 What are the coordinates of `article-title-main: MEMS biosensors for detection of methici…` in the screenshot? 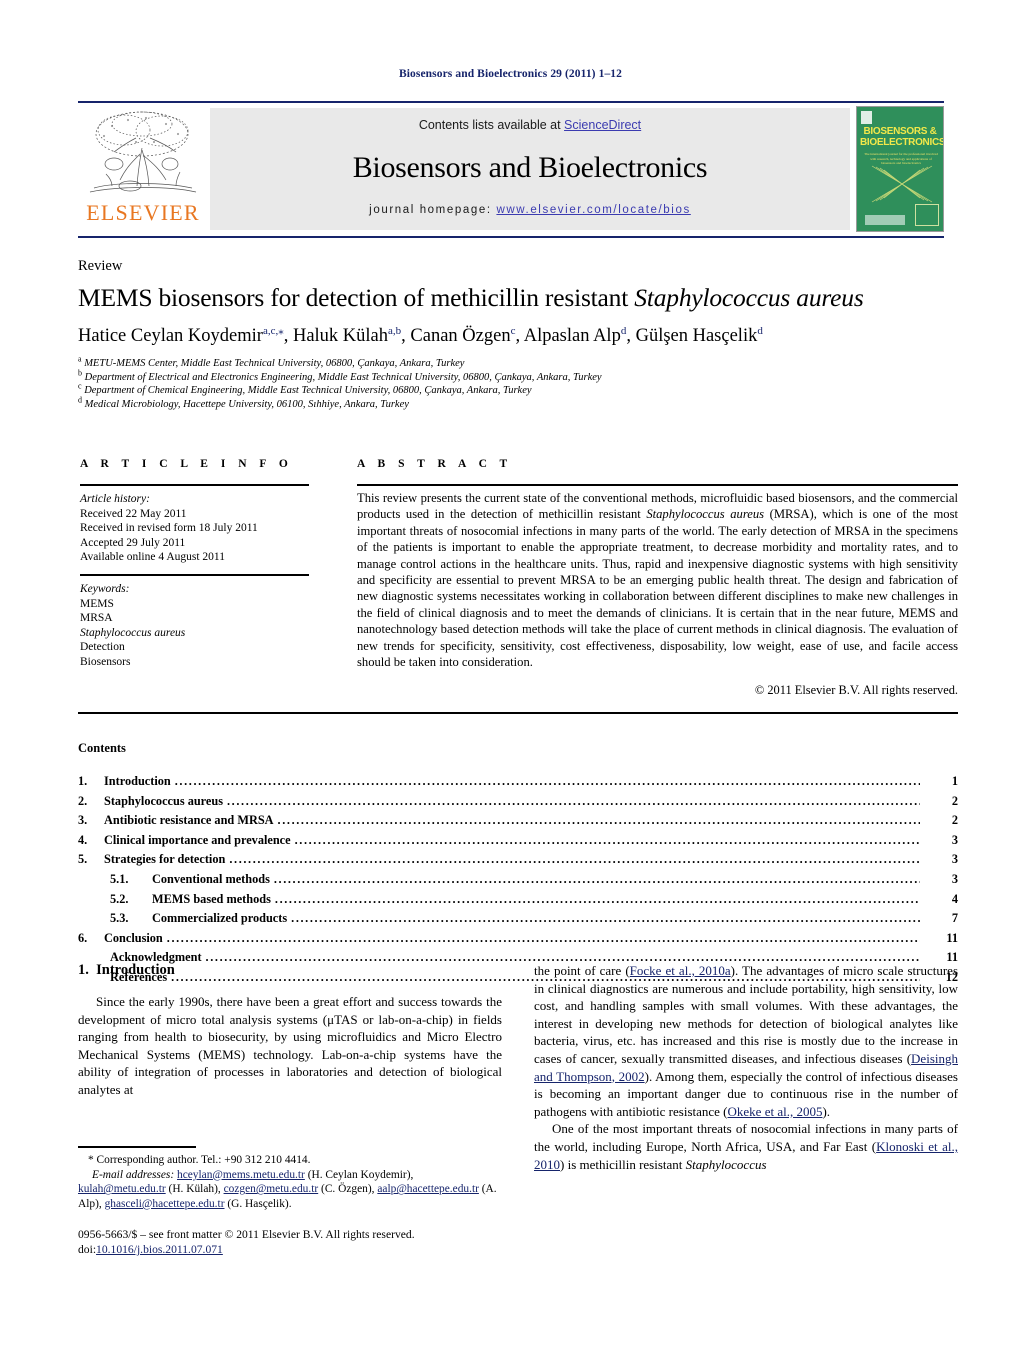 It's located at (356, 297).